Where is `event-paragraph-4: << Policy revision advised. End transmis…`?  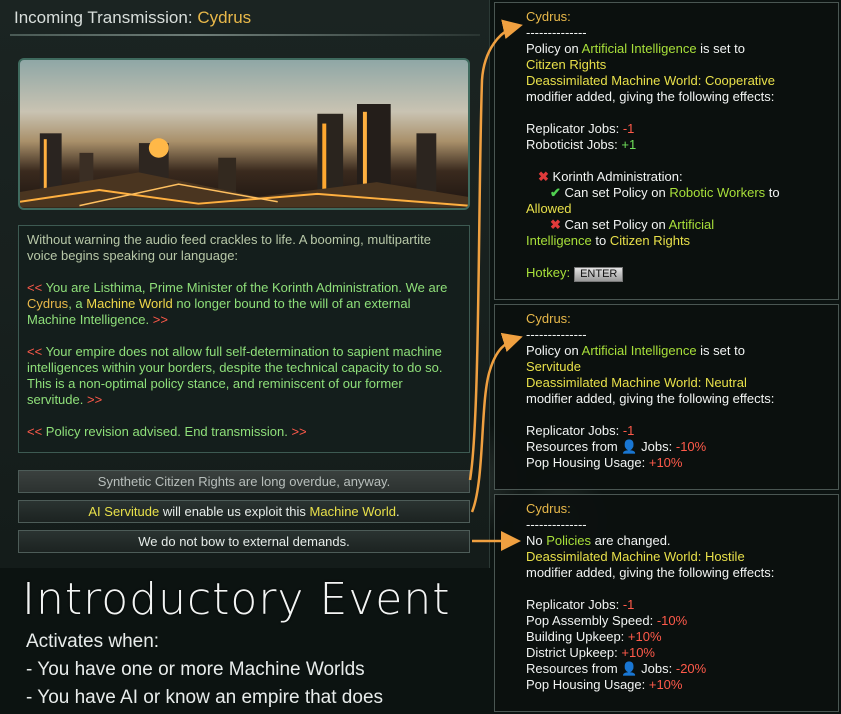
event-paragraph-4: << Policy revision advised. End transmis… is located at coordinates (244, 432).